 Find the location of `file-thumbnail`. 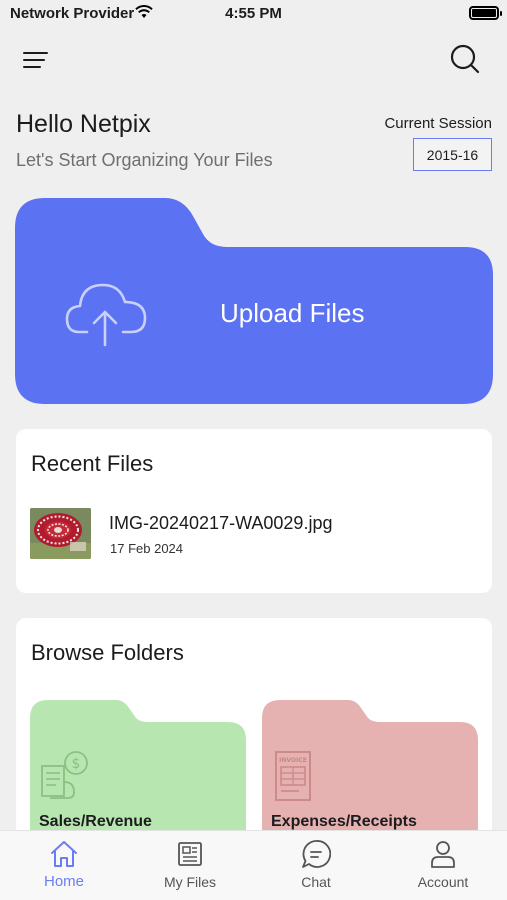

file-thumbnail is located at coordinates (60, 533).